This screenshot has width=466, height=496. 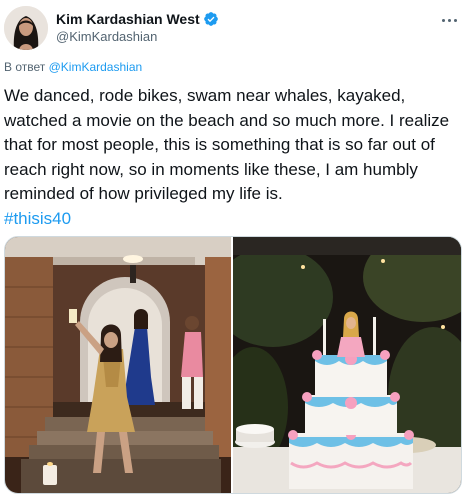 I want to click on name-row: Kim Kardashian West, so click(x=137, y=19).